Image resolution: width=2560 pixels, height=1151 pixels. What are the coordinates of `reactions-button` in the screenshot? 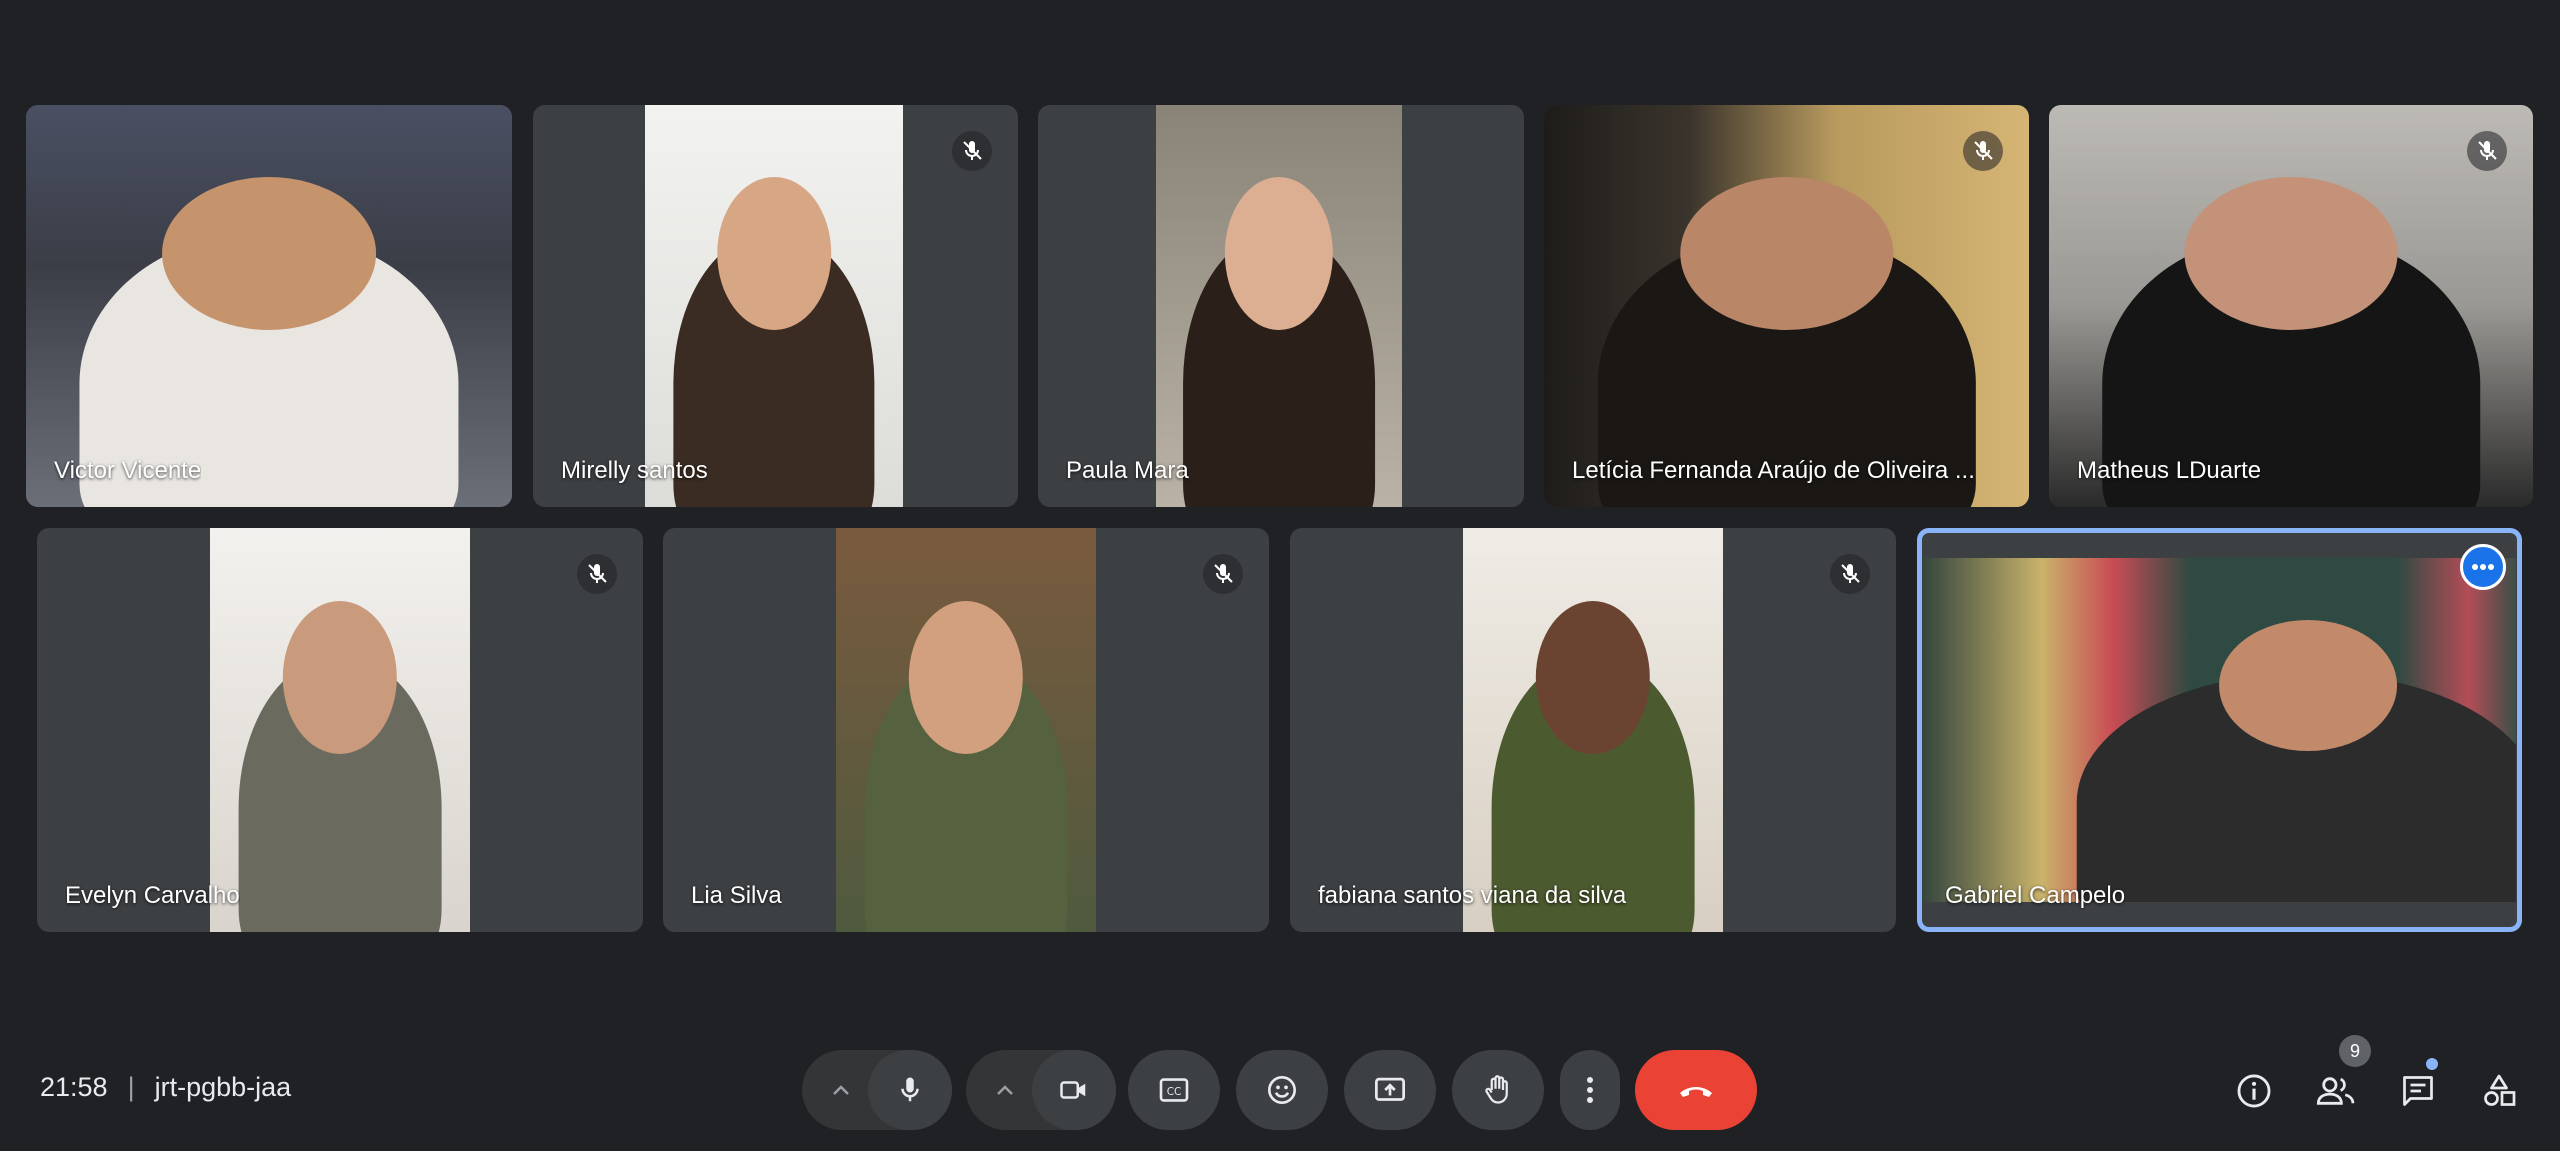 It's located at (1282, 1090).